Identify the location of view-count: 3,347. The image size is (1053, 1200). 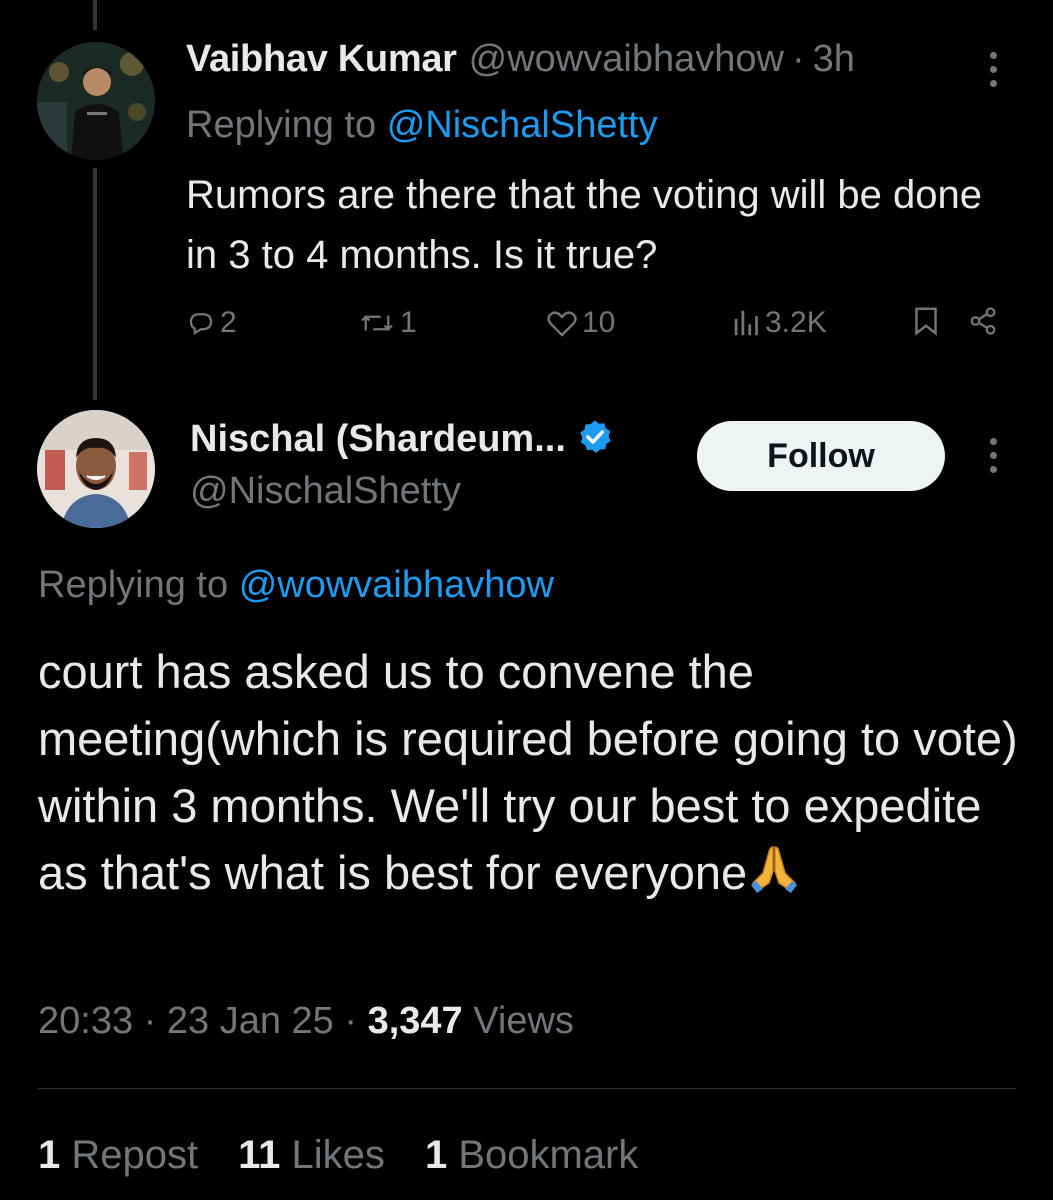
(415, 1021).